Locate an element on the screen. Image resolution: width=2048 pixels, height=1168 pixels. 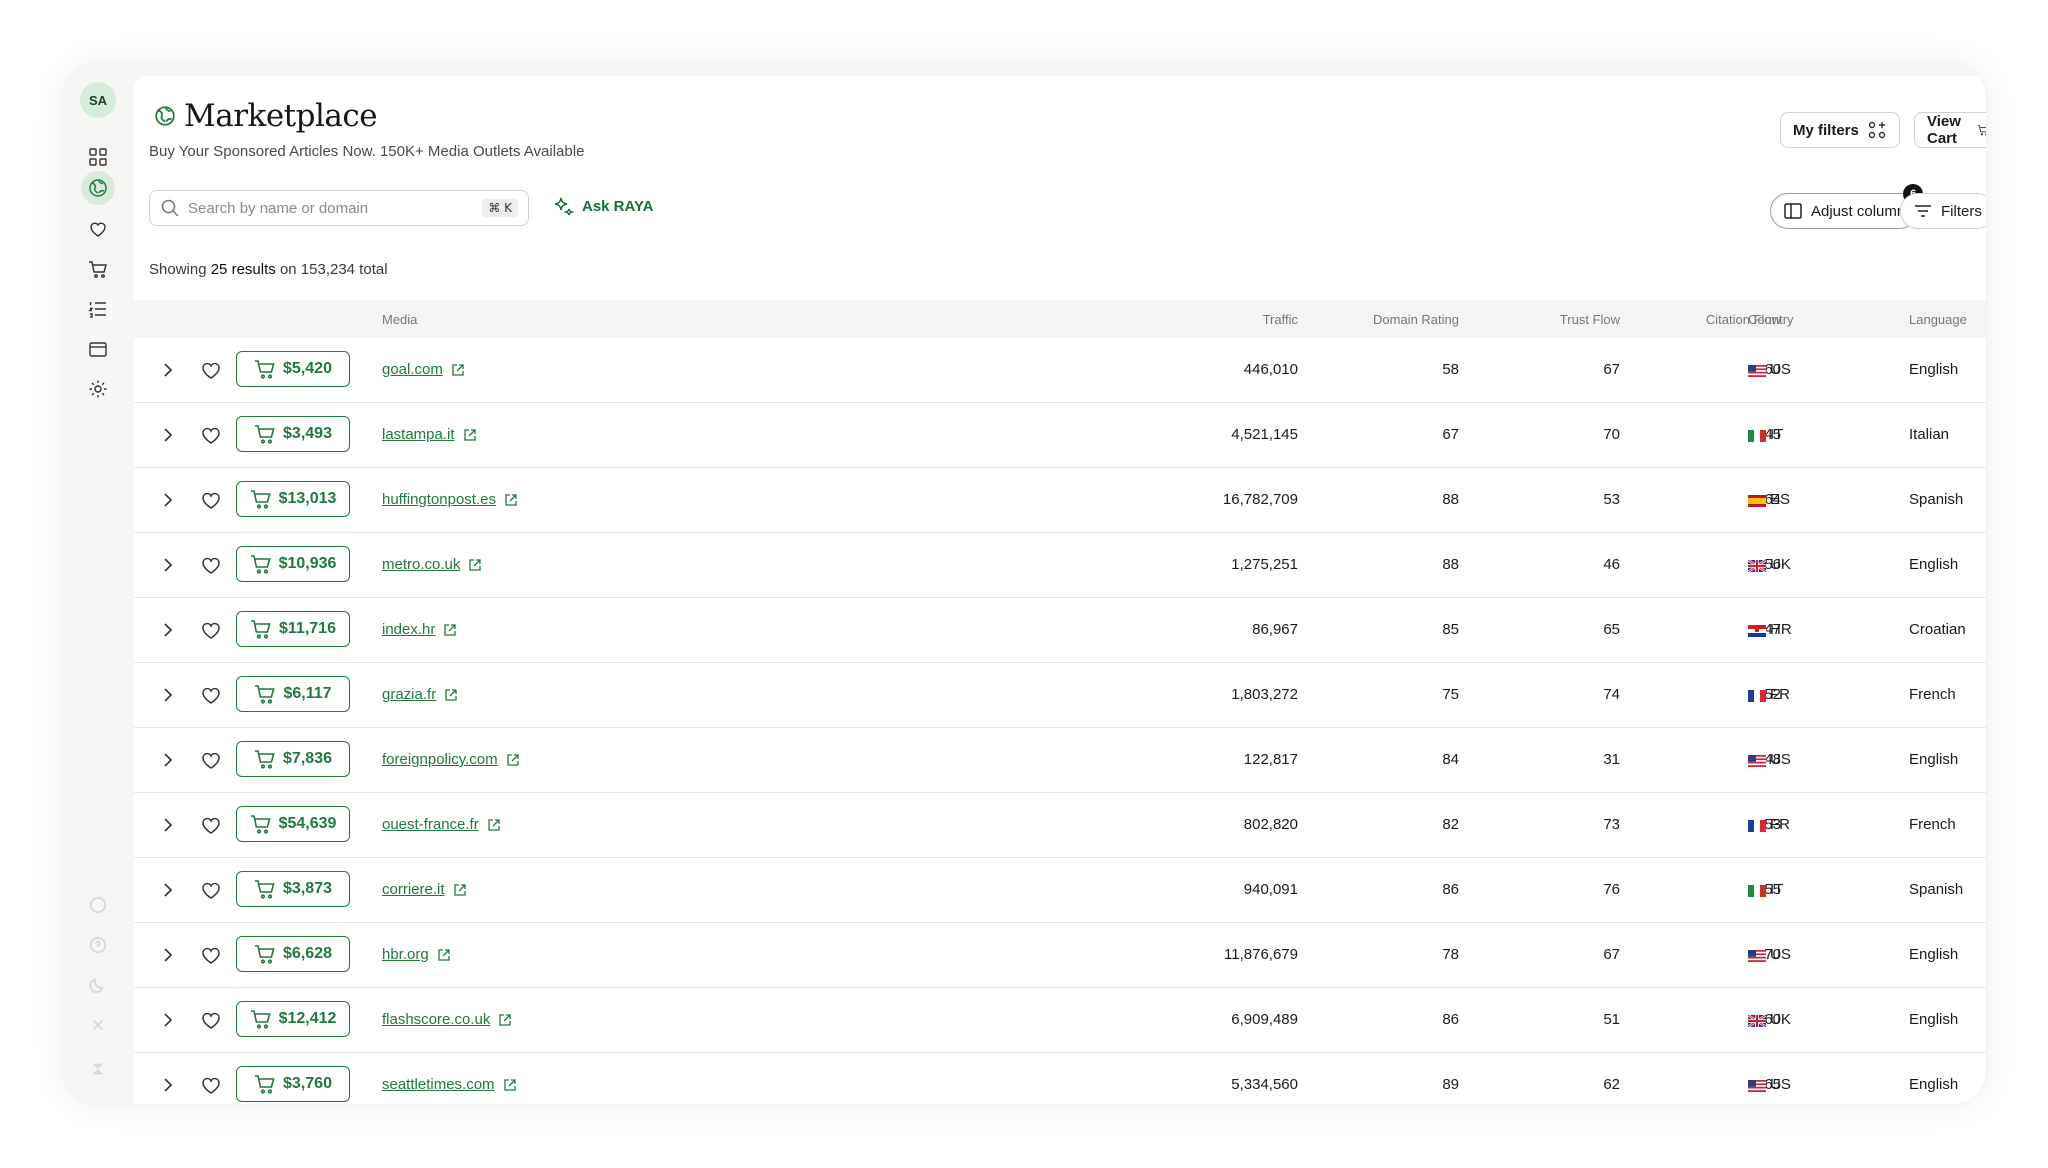
media-cell: hbr.org is located at coordinates (416, 954).